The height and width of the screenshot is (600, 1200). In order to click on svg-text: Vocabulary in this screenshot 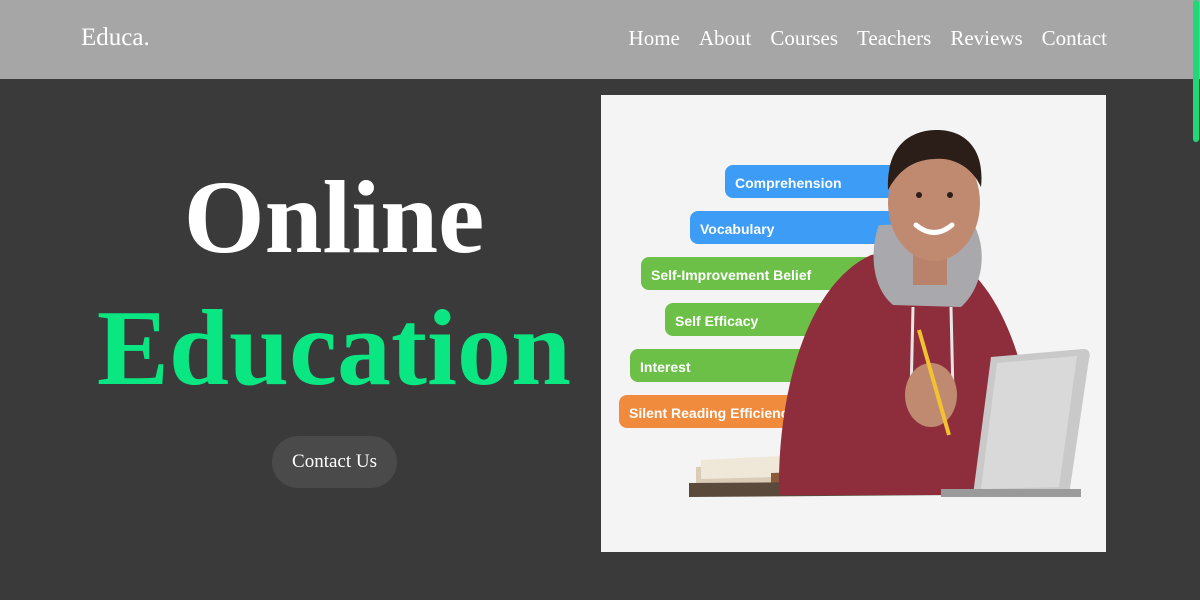, I will do `click(737, 229)`.